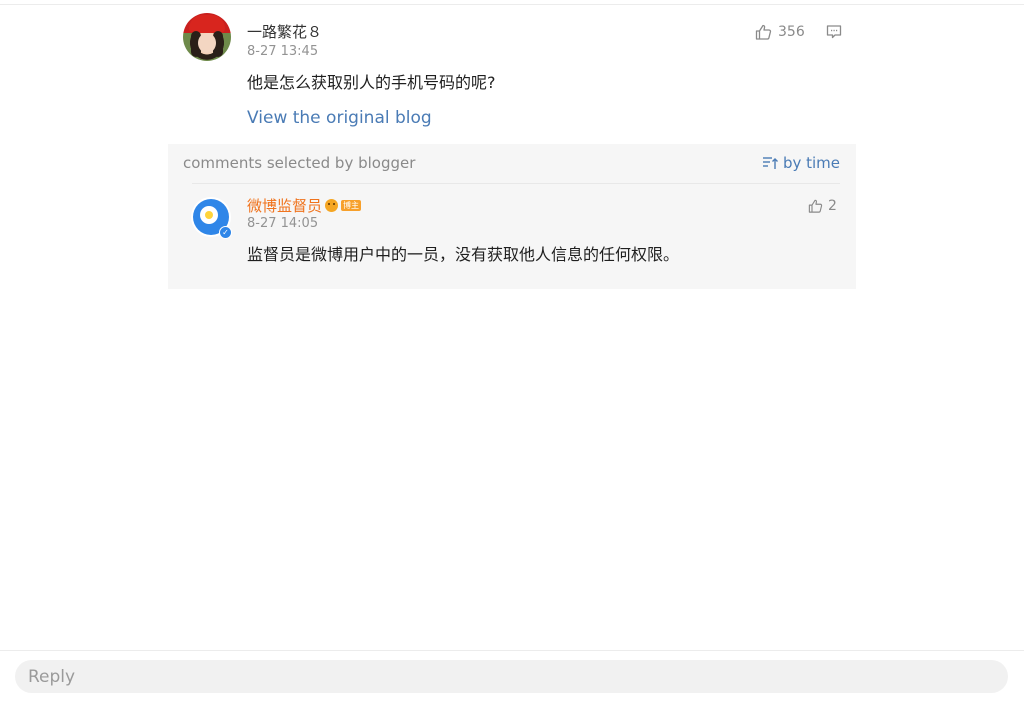 This screenshot has width=1024, height=701. I want to click on reply-like-button: 2, so click(822, 206).